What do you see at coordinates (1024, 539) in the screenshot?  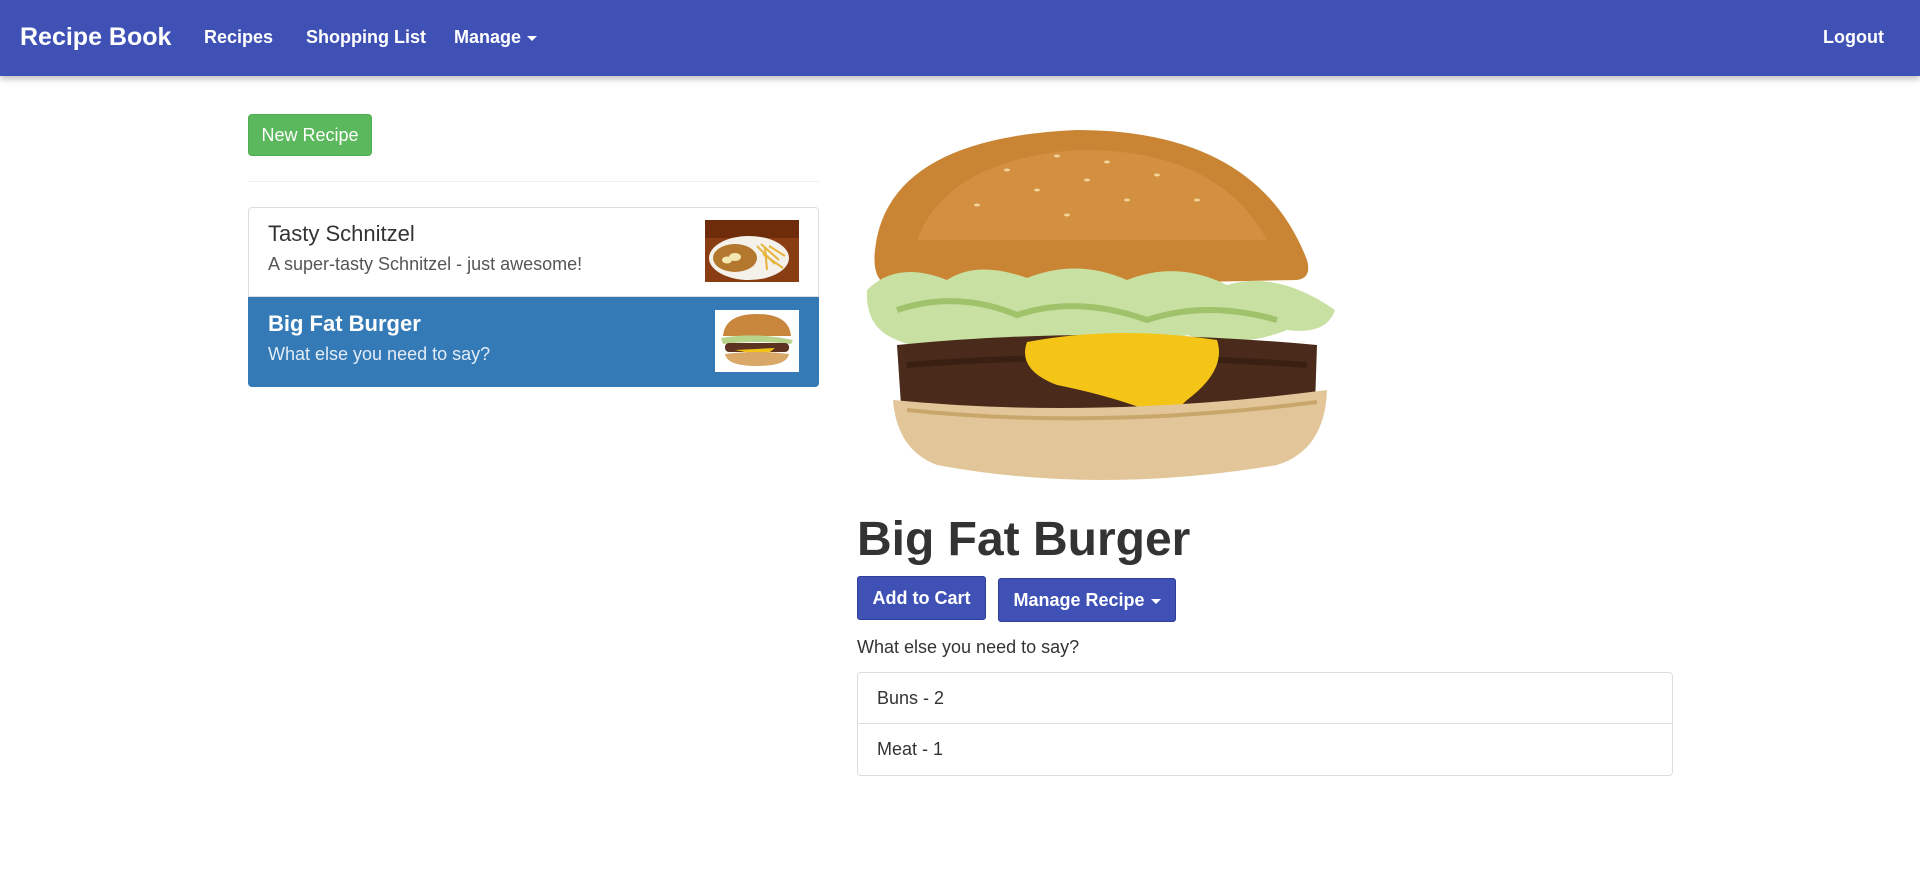 I see `recipe-detail-title: Big Fat Burger` at bounding box center [1024, 539].